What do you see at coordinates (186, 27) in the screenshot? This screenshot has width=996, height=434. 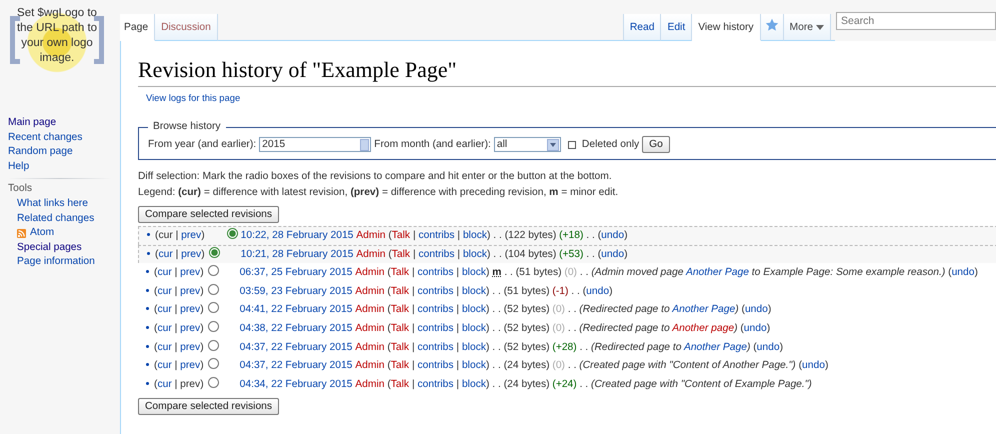 I see `page-tab: Discussion` at bounding box center [186, 27].